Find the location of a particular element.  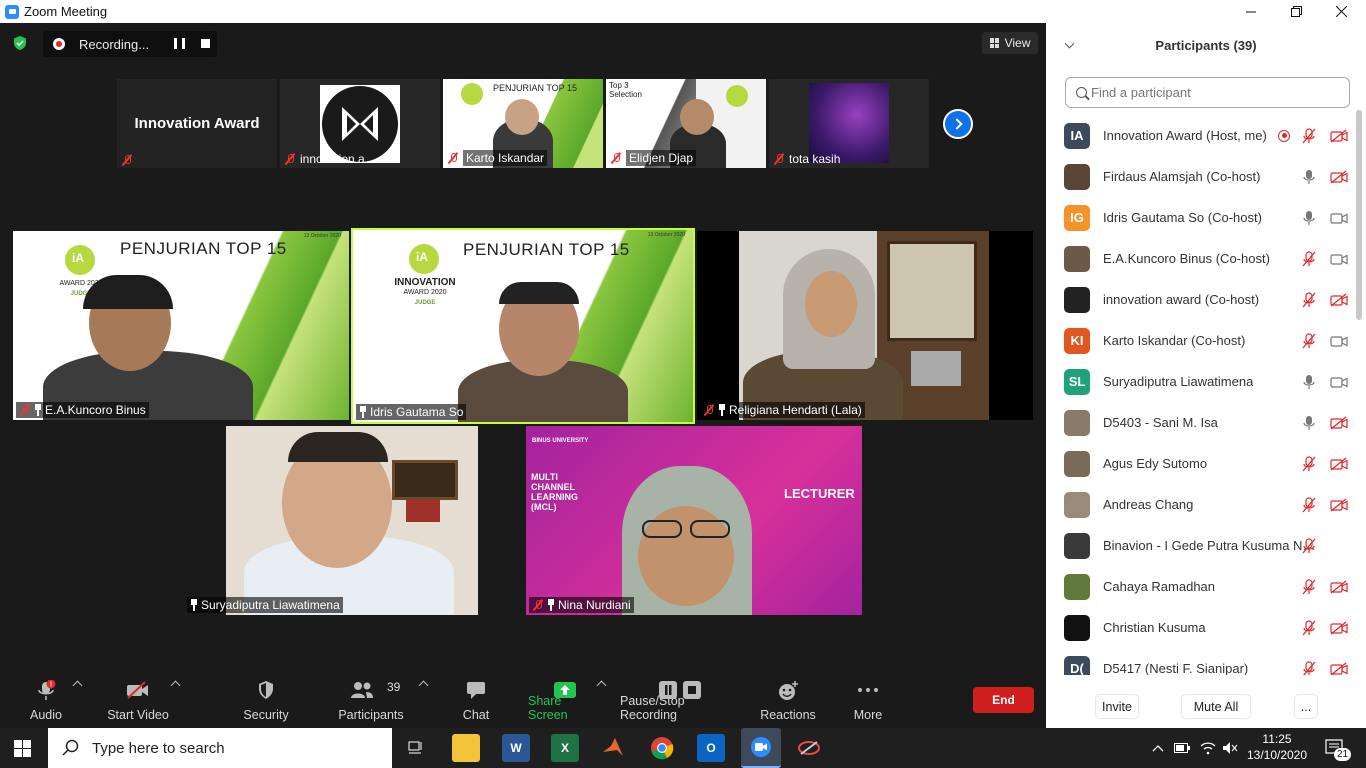

participant-row: IG Idris Gautama So (Co-host) is located at coordinates (1201, 217).